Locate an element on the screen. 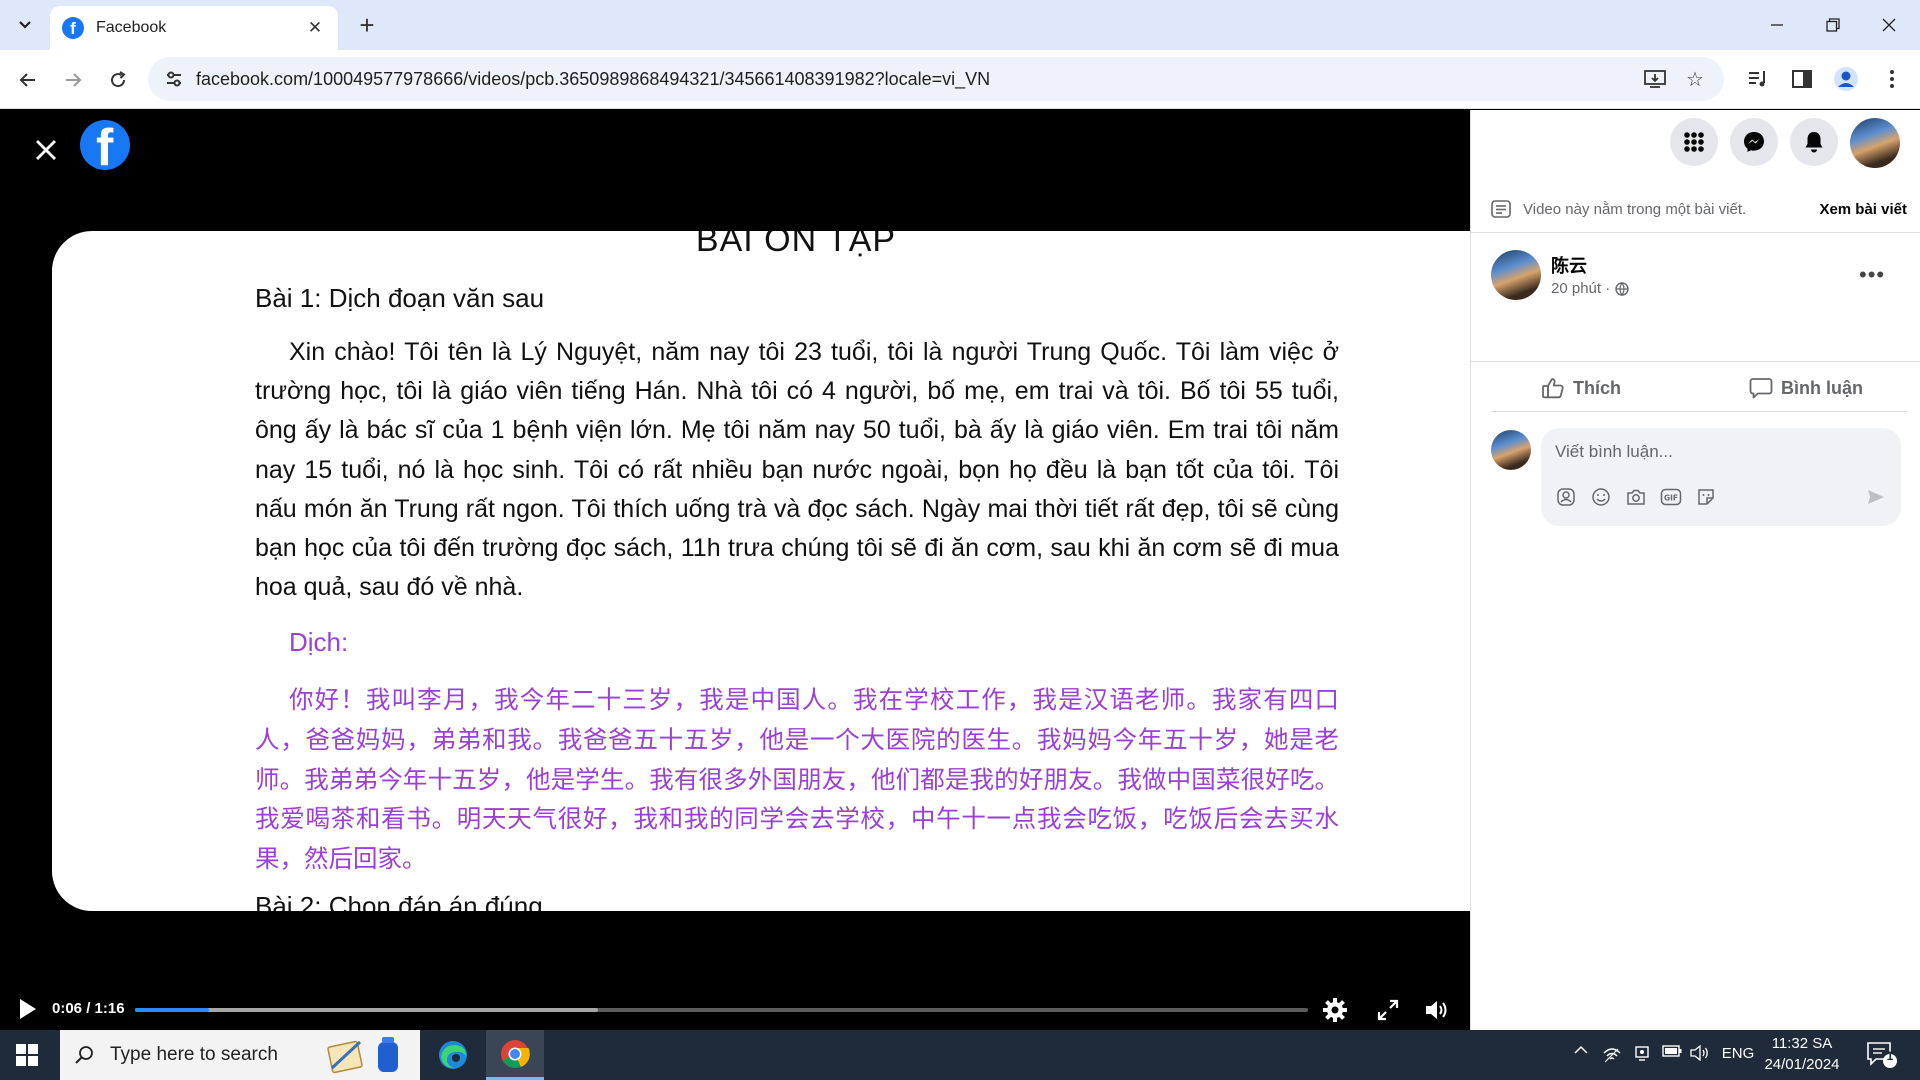  bookmark-star-icon: ☆ is located at coordinates (1695, 79).